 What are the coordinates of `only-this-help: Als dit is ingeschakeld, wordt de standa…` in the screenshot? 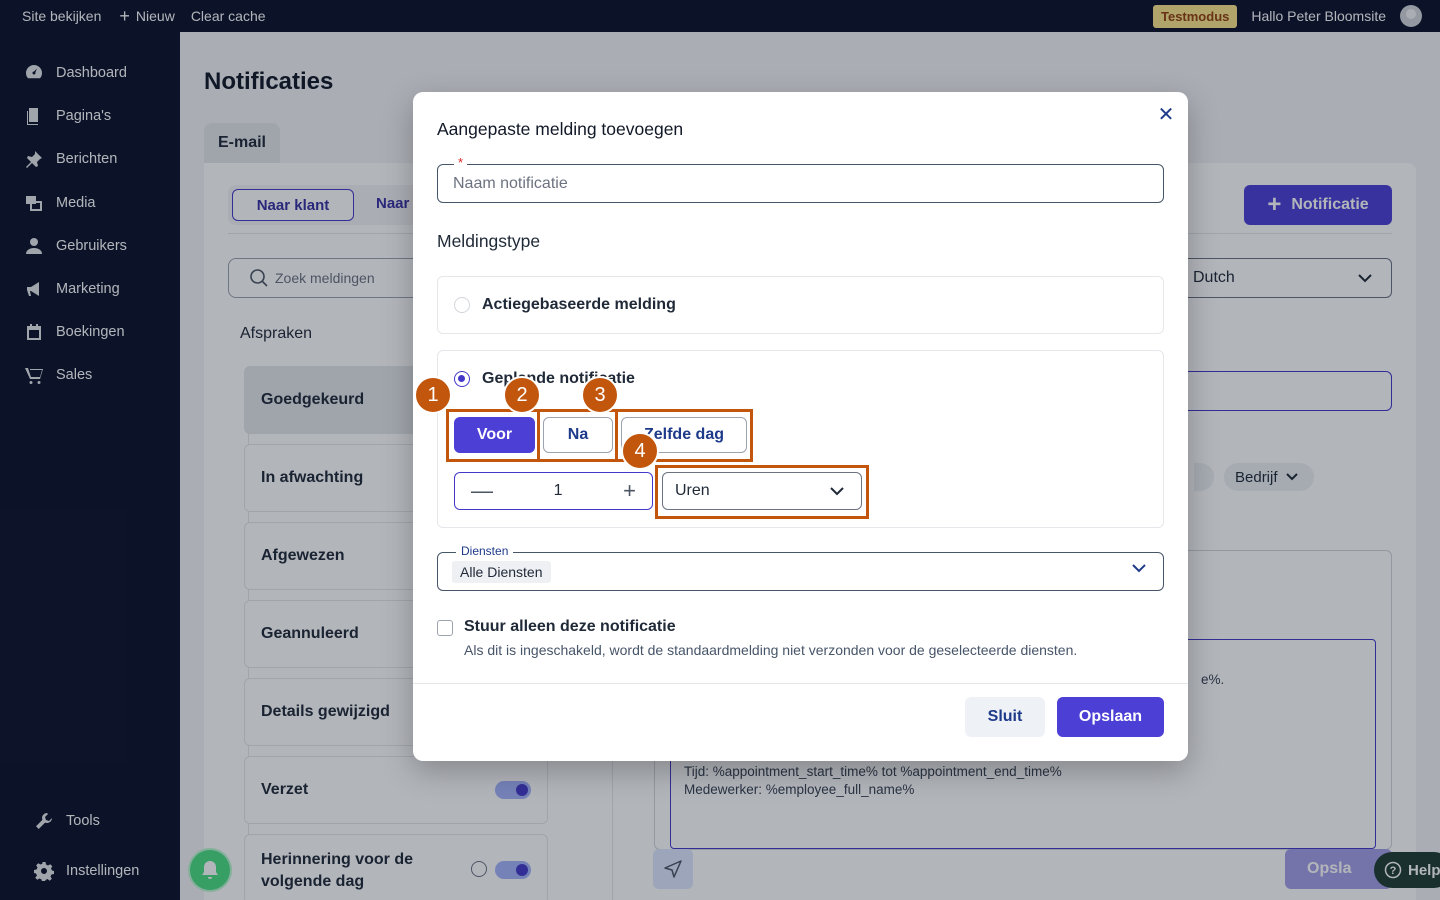 It's located at (771, 650).